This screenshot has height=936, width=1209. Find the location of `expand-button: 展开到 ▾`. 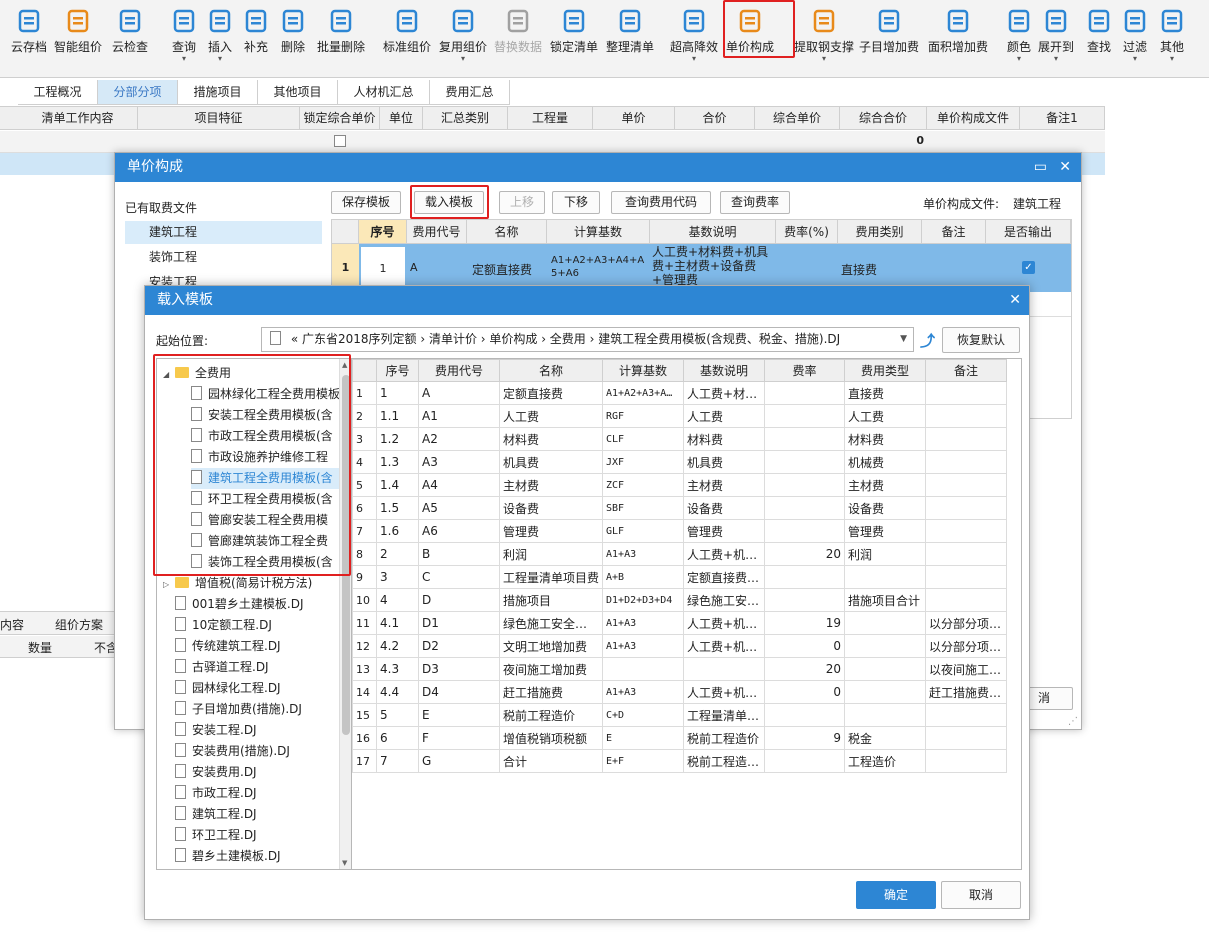

expand-button: 展开到 ▾ is located at coordinates (1056, 41).